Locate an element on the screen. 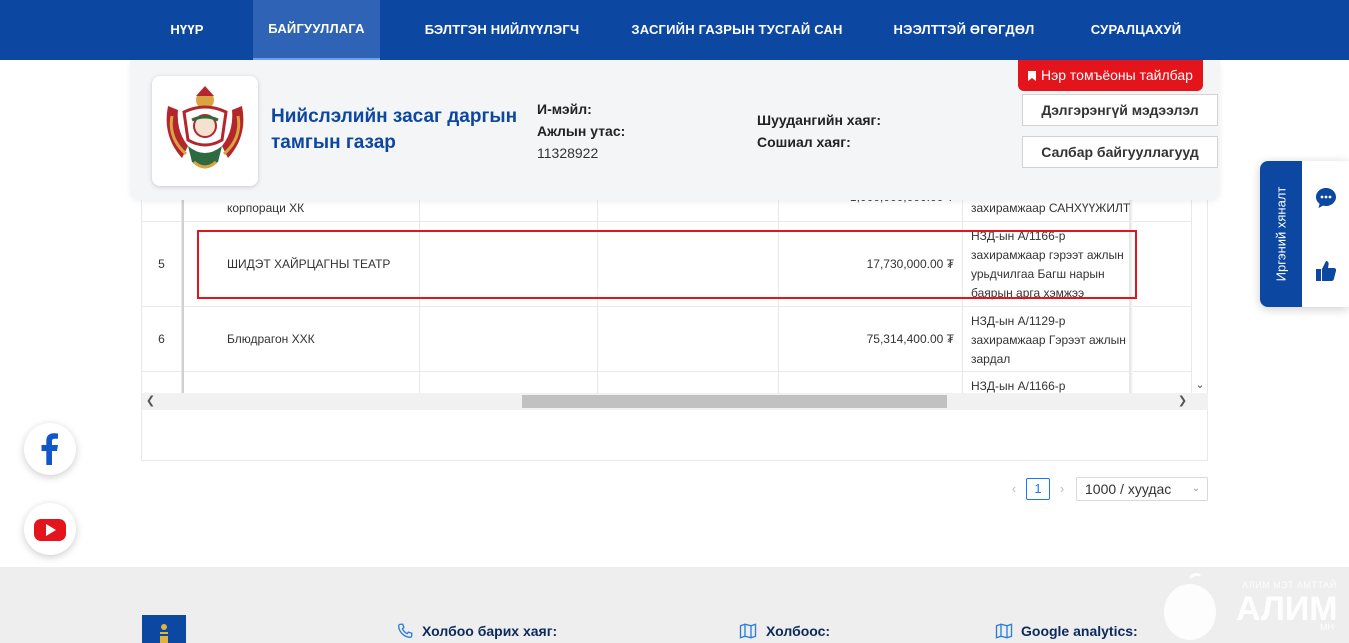 The height and width of the screenshot is (643, 1349). phone-icon is located at coordinates (405, 630).